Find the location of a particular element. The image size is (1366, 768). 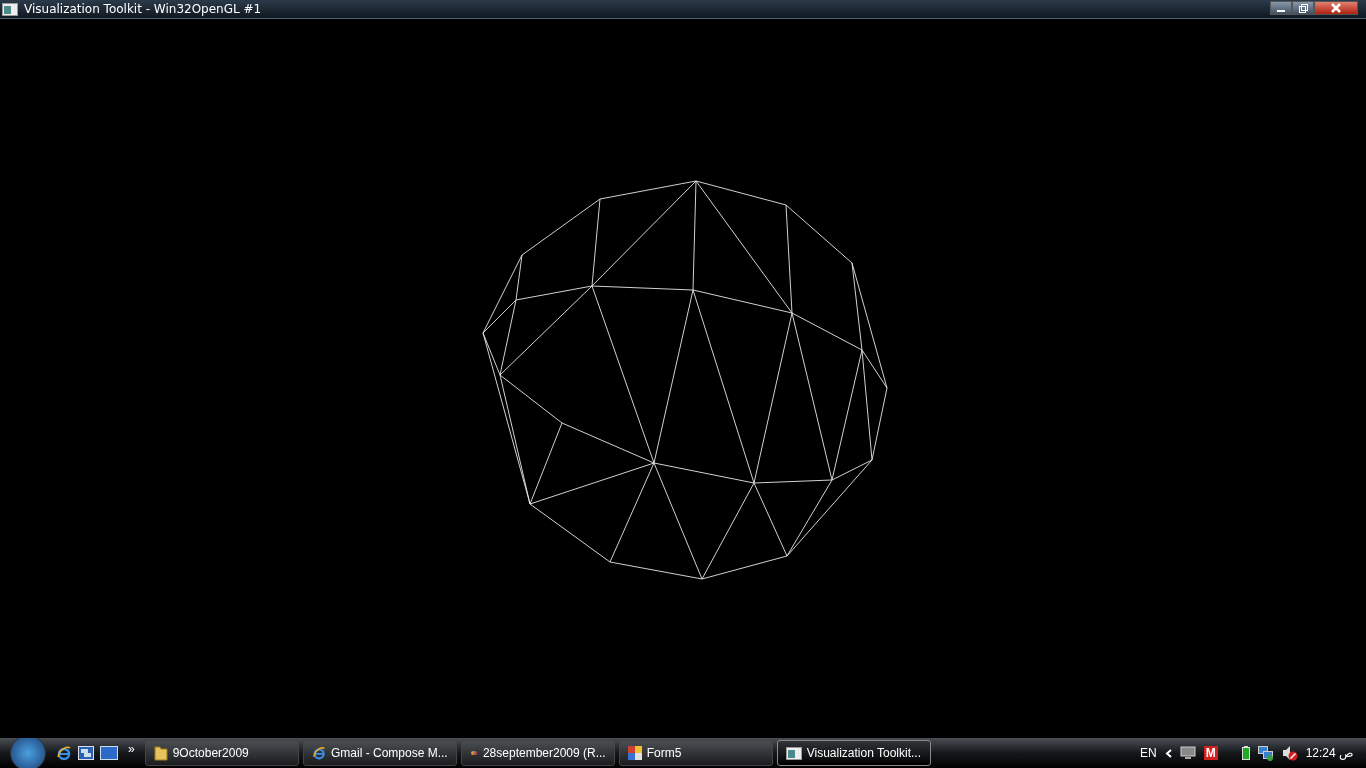

muted-speaker-icon is located at coordinates (1289, 753).